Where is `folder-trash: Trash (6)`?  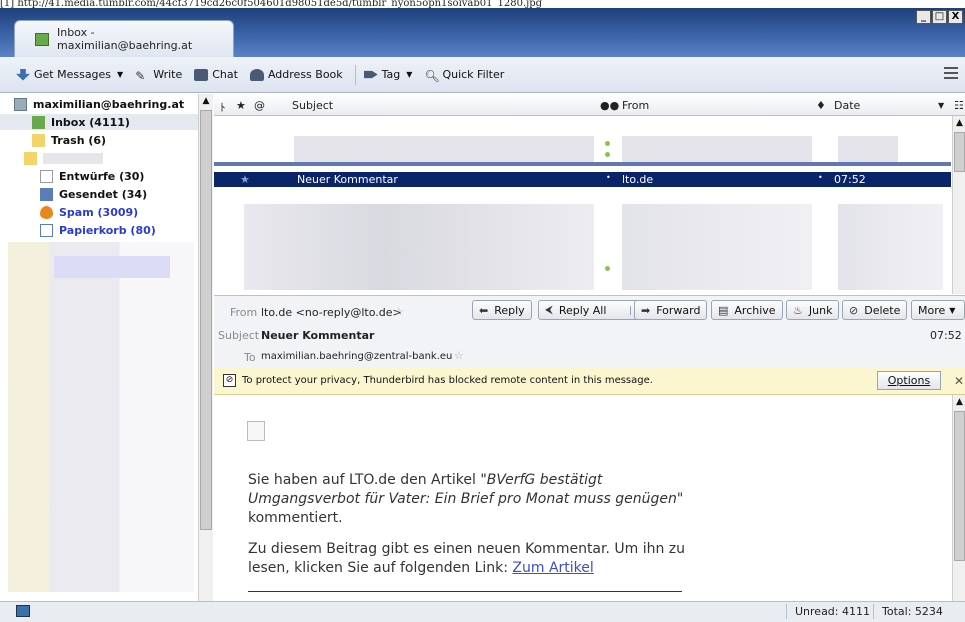
folder-trash: Trash (6) is located at coordinates (69, 140).